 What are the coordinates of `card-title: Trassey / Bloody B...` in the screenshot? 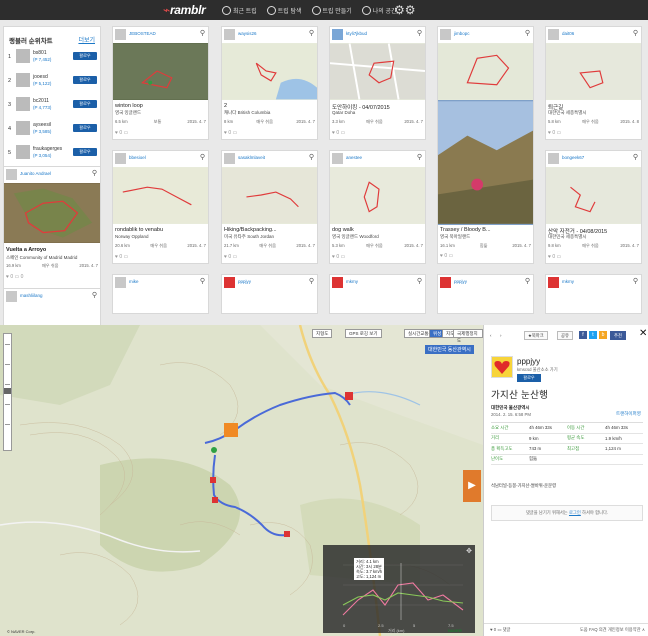 It's located at (465, 230).